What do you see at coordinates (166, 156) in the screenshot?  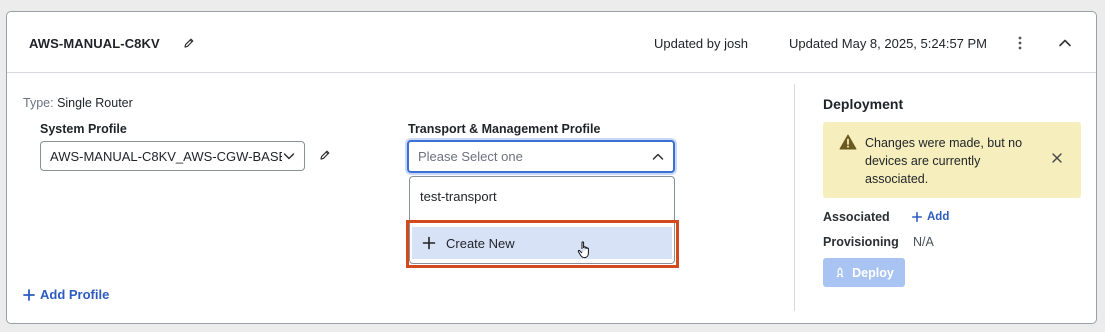 I see `system-profile-value: AWS-MANUAL-C8KV_AWS-CGW-BASE` at bounding box center [166, 156].